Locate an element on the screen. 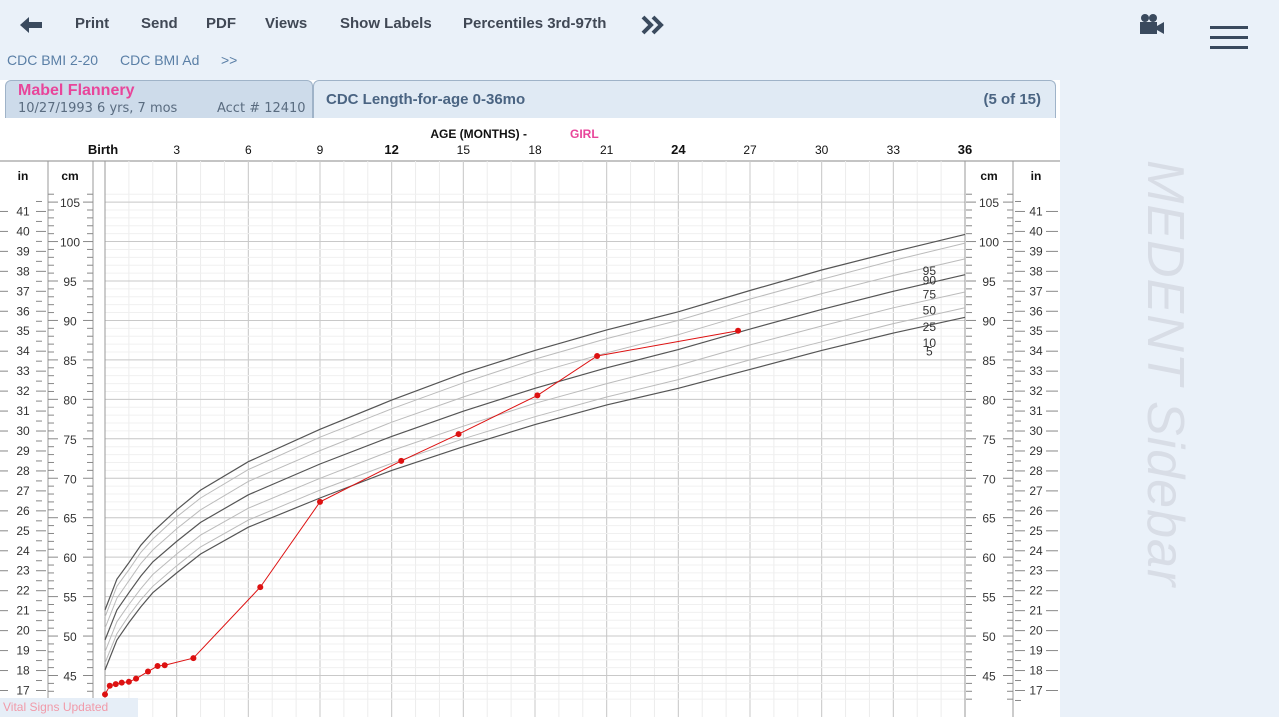 Image resolution: width=1279 pixels, height=717 pixels. inch-tick-label-left: 39 is located at coordinates (23, 251).